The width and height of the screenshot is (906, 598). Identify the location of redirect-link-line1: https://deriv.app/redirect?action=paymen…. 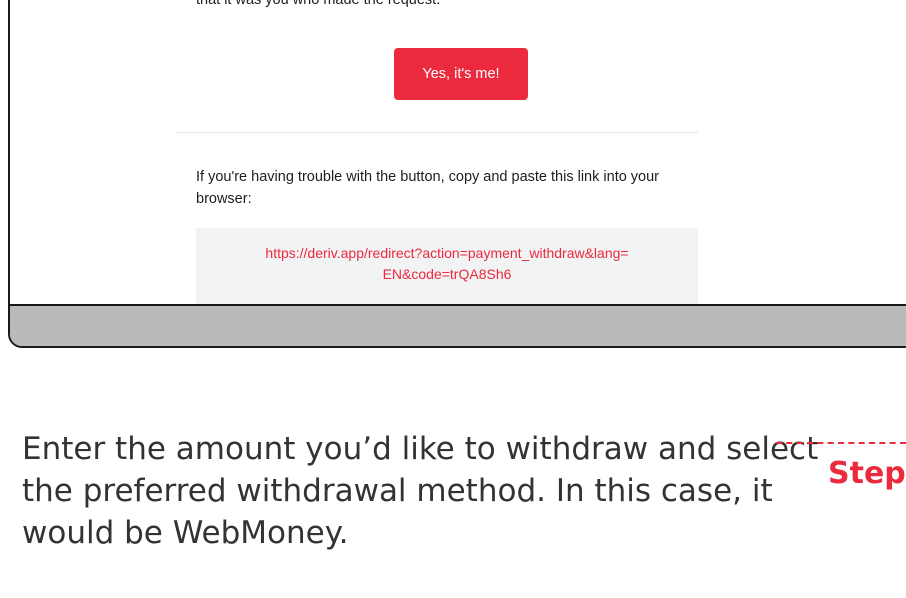
(447, 253).